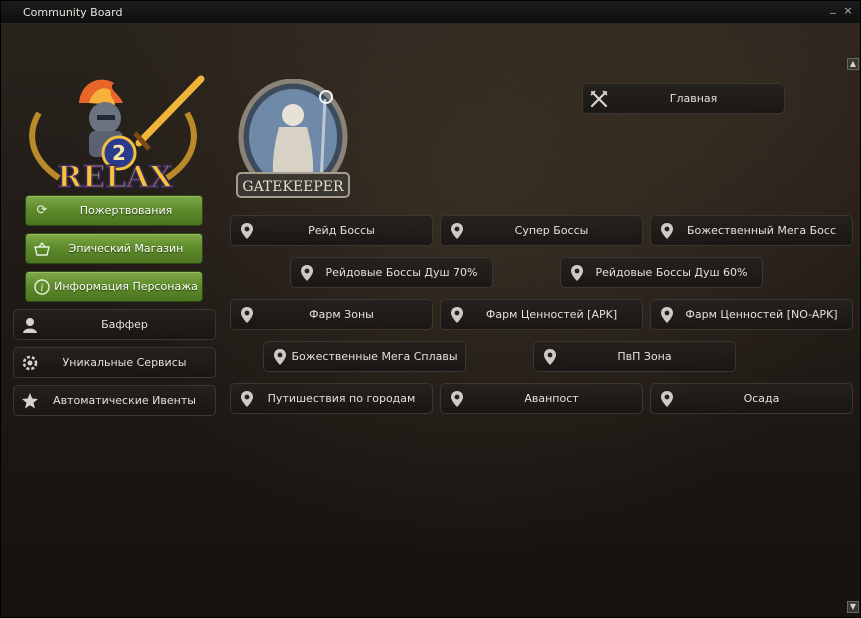  Describe the element at coordinates (341, 314) in the screenshot. I see `teleport-label: Фарм Зоны` at that location.